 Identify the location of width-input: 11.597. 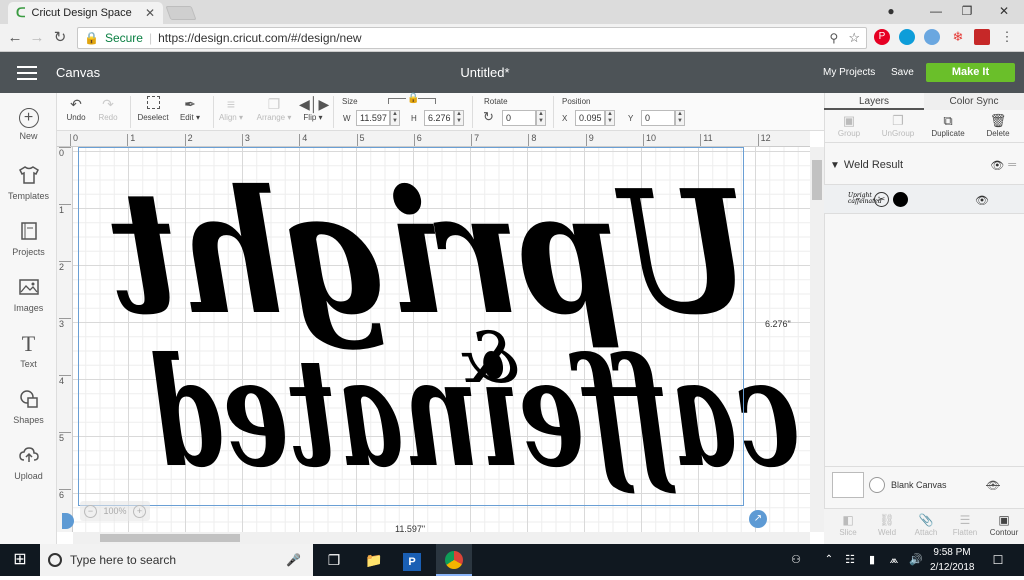
(373, 118).